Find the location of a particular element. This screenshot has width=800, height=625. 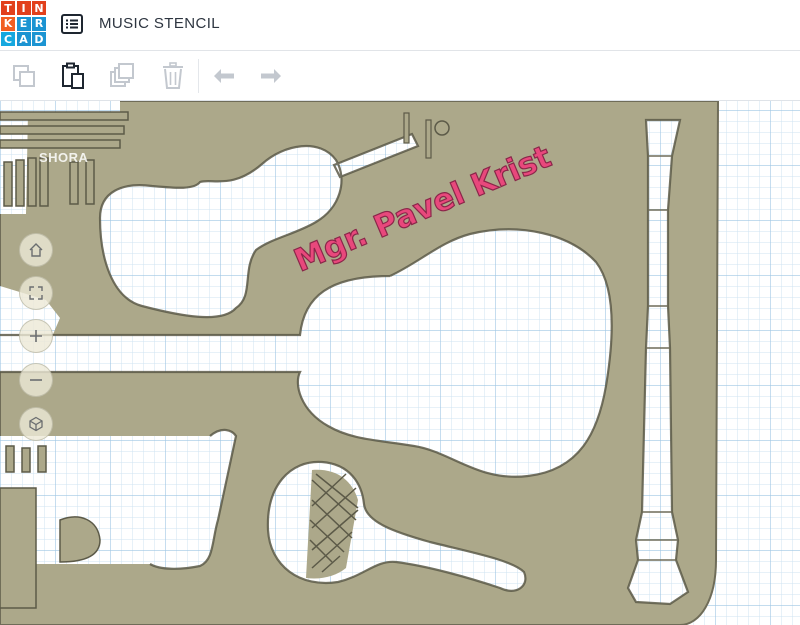

paste-button is located at coordinates (73, 76).